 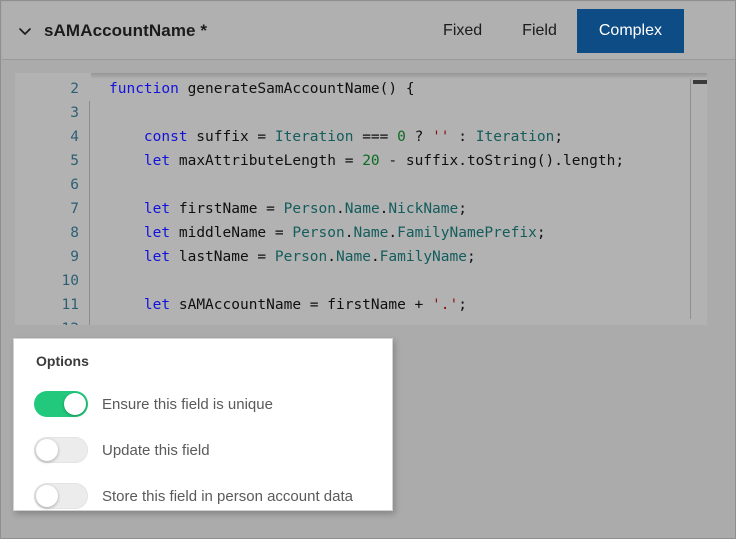 I want to click on chevron-down-icon, so click(x=25, y=31).